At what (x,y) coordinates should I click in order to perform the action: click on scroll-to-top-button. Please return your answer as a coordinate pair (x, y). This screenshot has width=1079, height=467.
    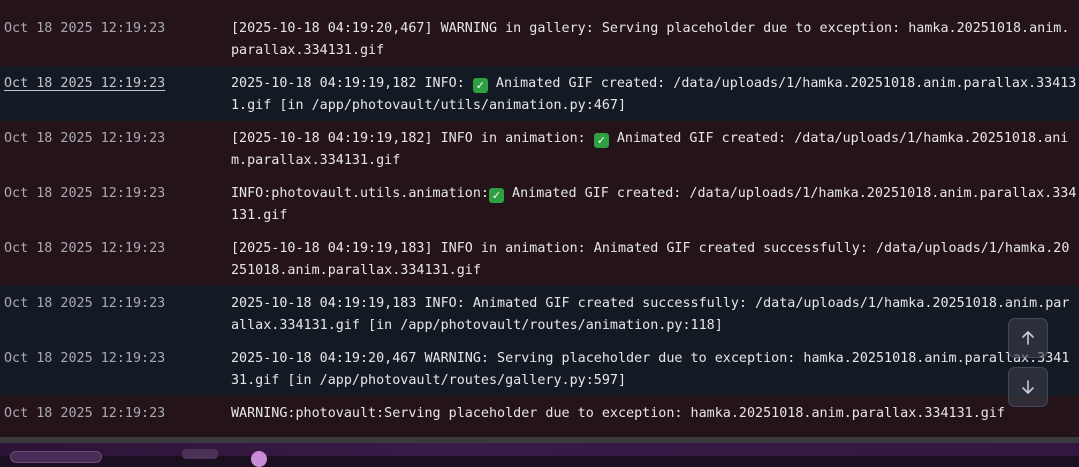
    Looking at the image, I should click on (1028, 338).